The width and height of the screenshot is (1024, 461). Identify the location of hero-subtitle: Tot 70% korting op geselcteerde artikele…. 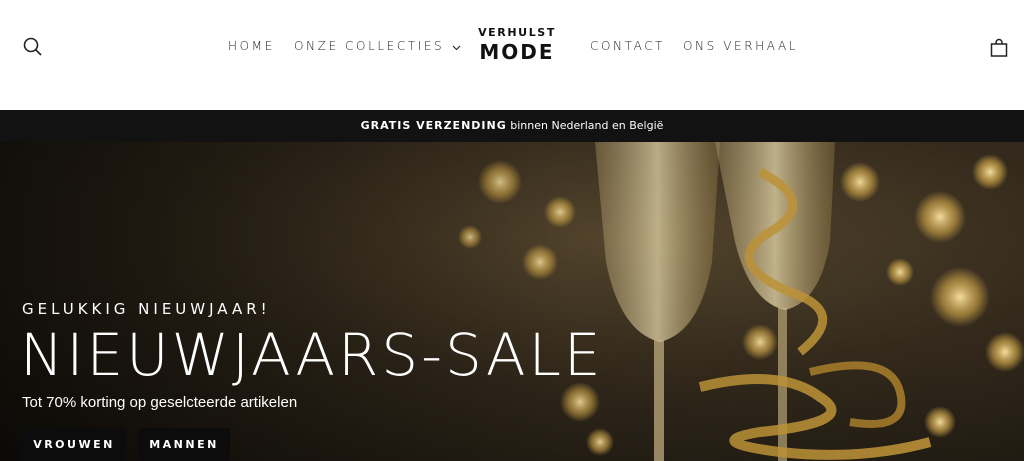
(160, 402).